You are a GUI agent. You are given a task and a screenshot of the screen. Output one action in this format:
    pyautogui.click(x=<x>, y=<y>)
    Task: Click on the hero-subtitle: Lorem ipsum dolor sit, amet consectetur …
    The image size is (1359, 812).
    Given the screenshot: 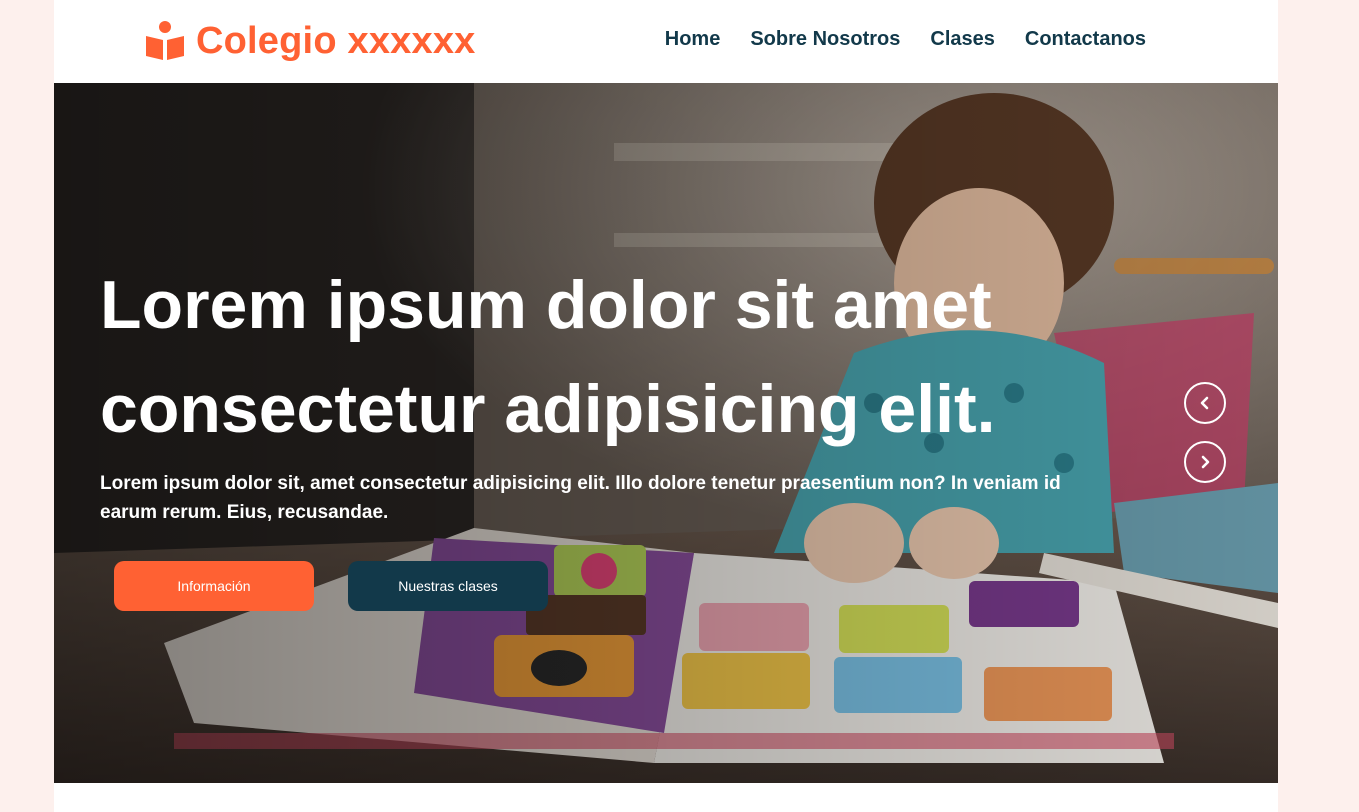 What is the action you would take?
    pyautogui.click(x=580, y=498)
    